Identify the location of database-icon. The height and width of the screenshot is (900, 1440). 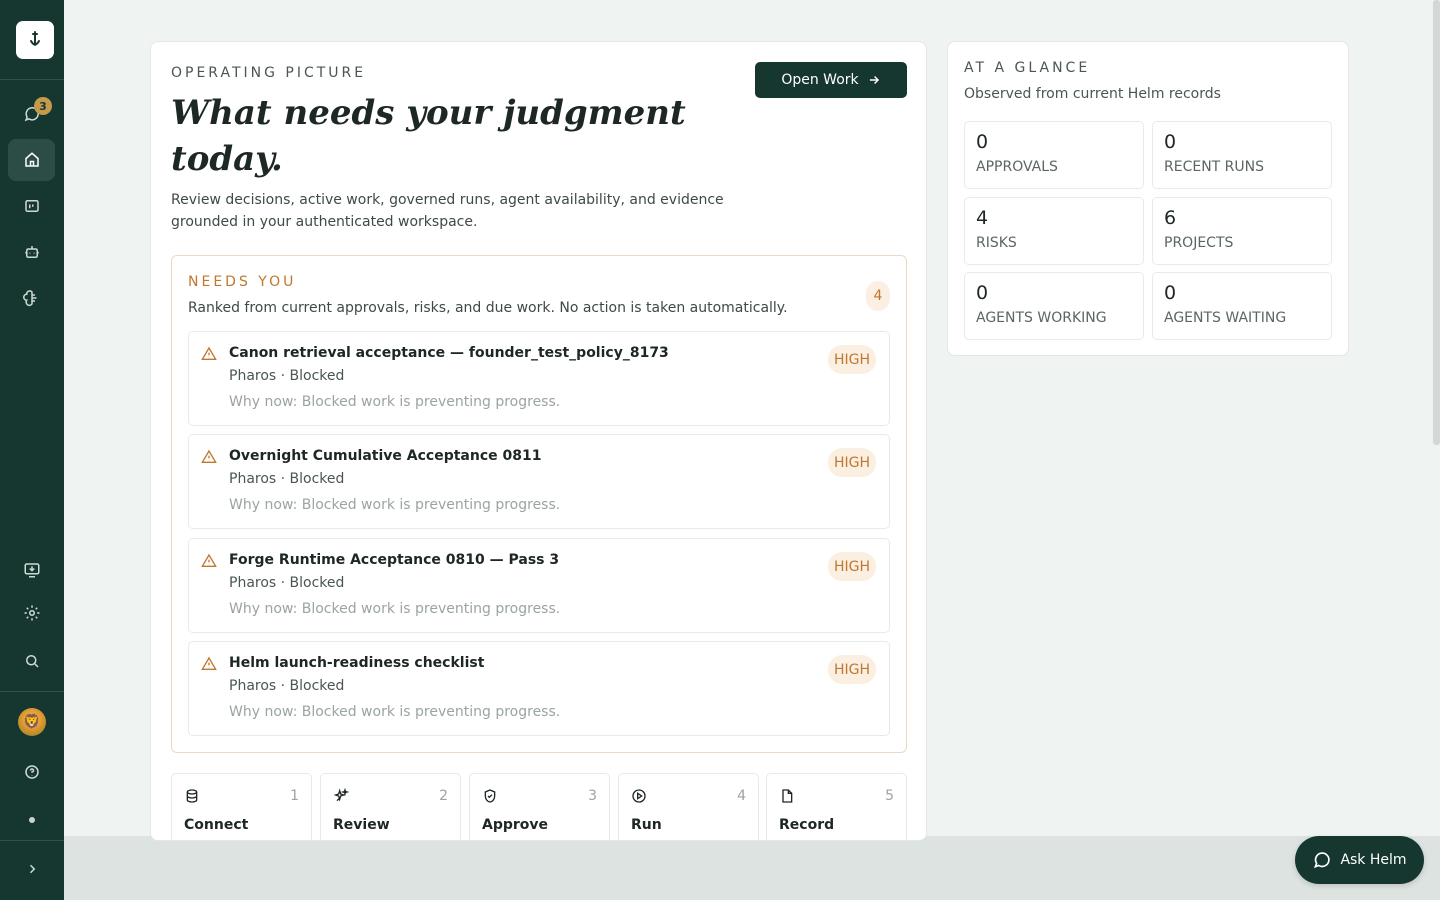
(192, 796).